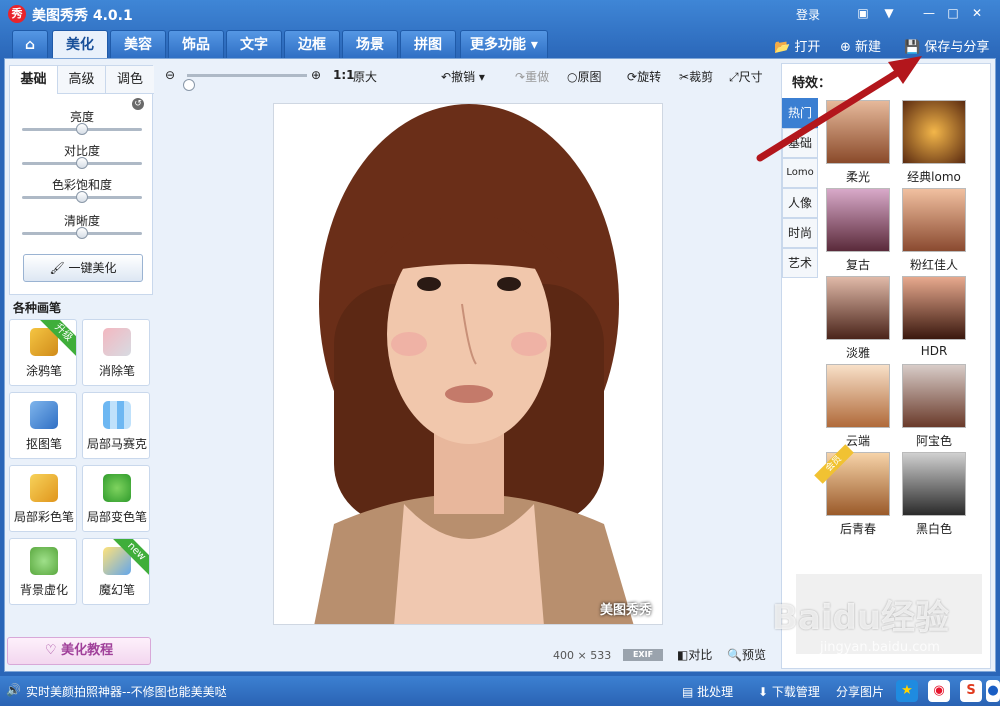 The image size is (1000, 706). Describe the element at coordinates (43, 498) in the screenshot. I see `tool-local-color-pen: 局部彩色笔` at that location.